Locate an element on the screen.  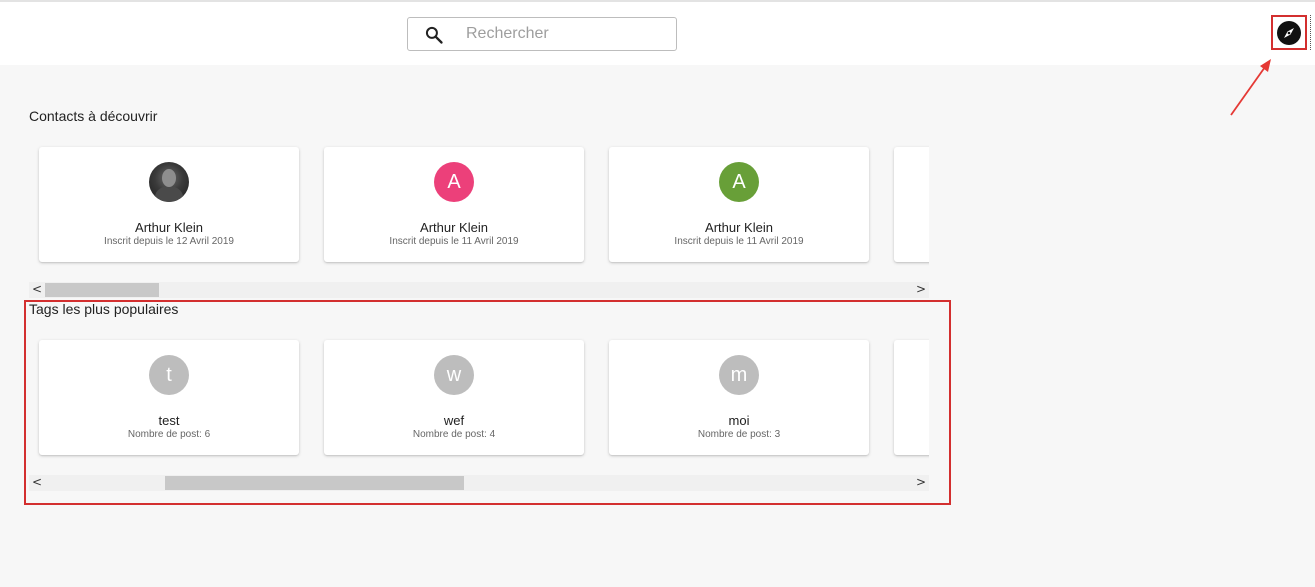
tag-card is located at coordinates (911, 397).